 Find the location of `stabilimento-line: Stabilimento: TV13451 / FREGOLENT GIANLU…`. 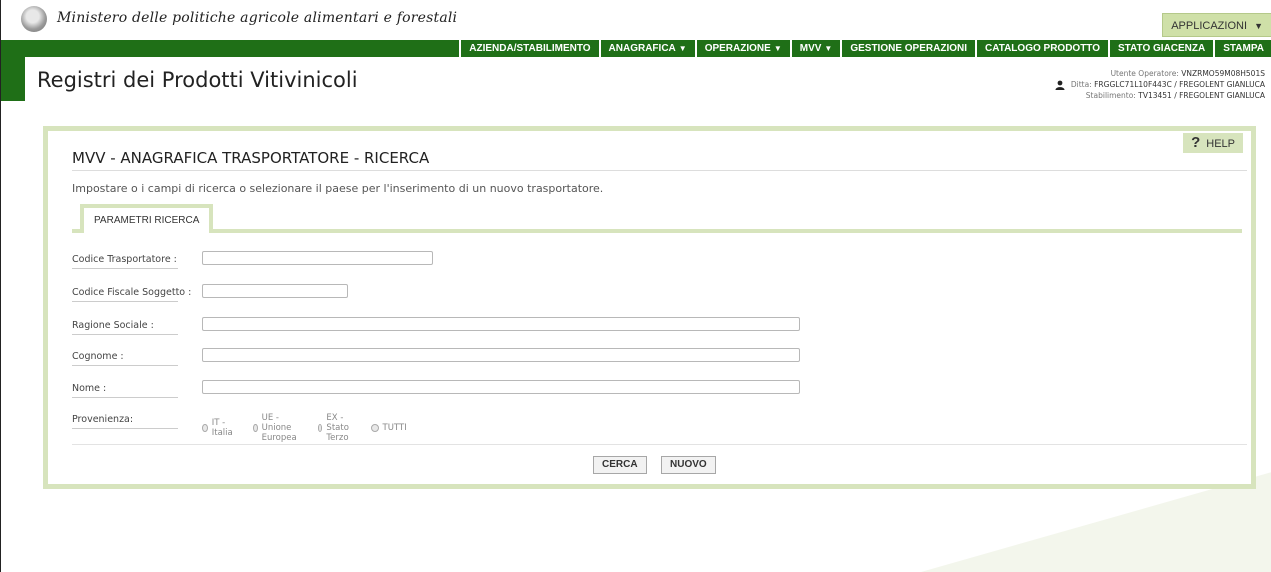

stabilimento-line: Stabilimento: TV13451 / FREGOLENT GIANLU… is located at coordinates (1168, 95).